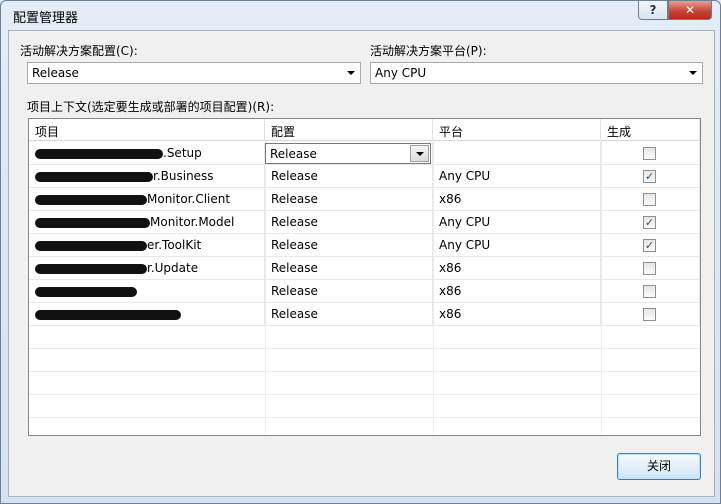 This screenshot has width=721, height=504. I want to click on solution-platform-combo: Any CPU, so click(536, 73).